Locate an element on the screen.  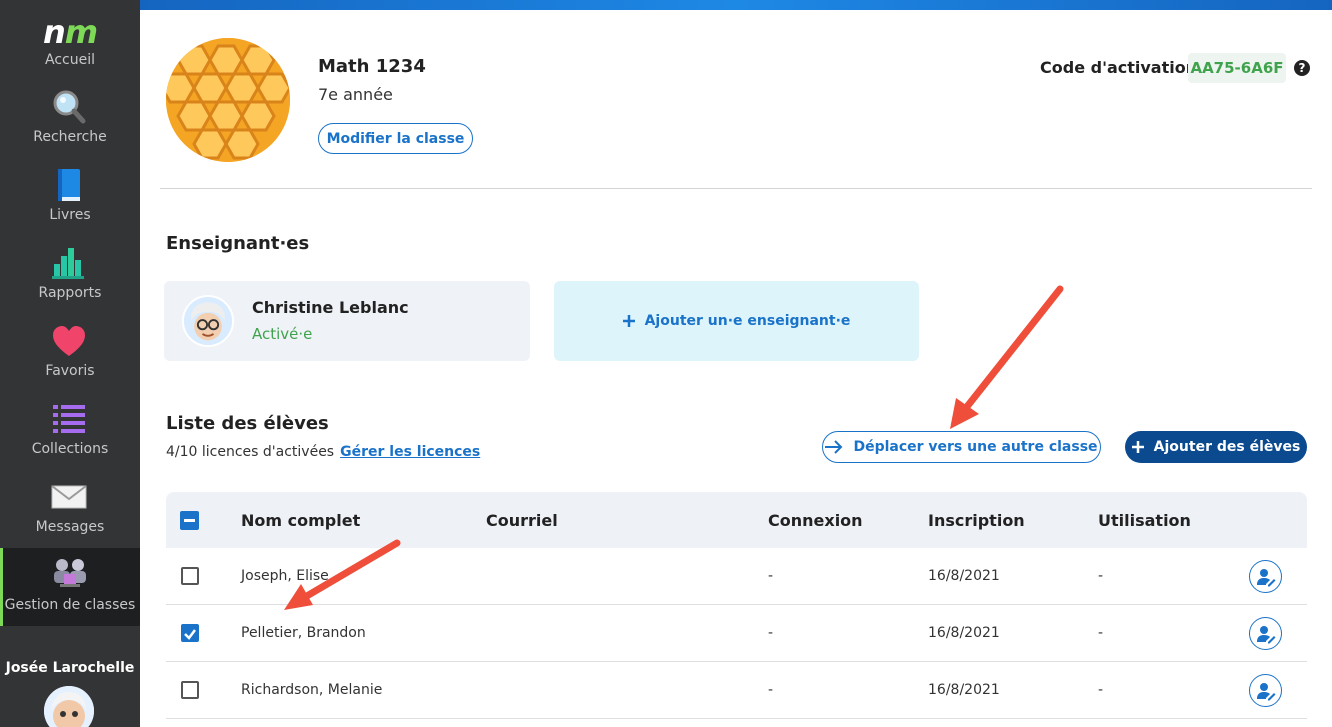
teacher-status: Activé·e is located at coordinates (282, 334).